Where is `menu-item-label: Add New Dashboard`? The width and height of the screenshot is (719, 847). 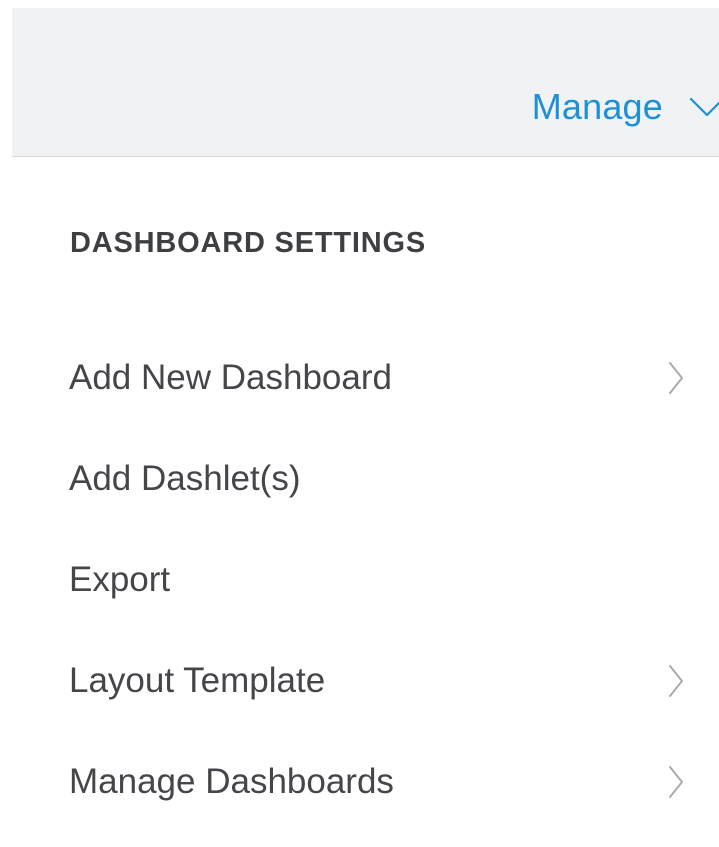 menu-item-label: Add New Dashboard is located at coordinates (230, 377).